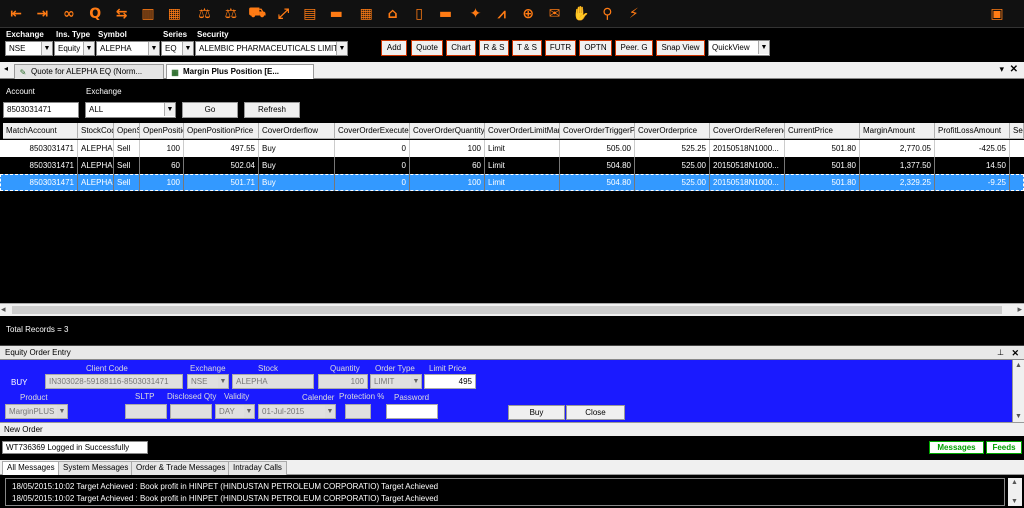 Image resolution: width=1024 pixels, height=508 pixels. Describe the element at coordinates (257, 468) in the screenshot. I see `tab-intraday-calls: Intraday Calls` at that location.